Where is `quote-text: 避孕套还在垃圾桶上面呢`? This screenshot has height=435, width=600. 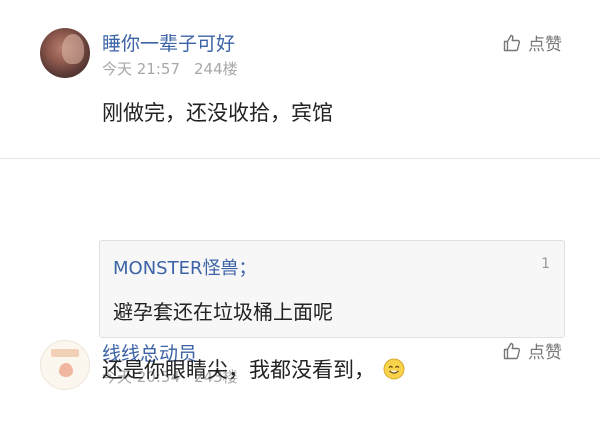 quote-text: 避孕套还在垃圾桶上面呢 is located at coordinates (223, 312).